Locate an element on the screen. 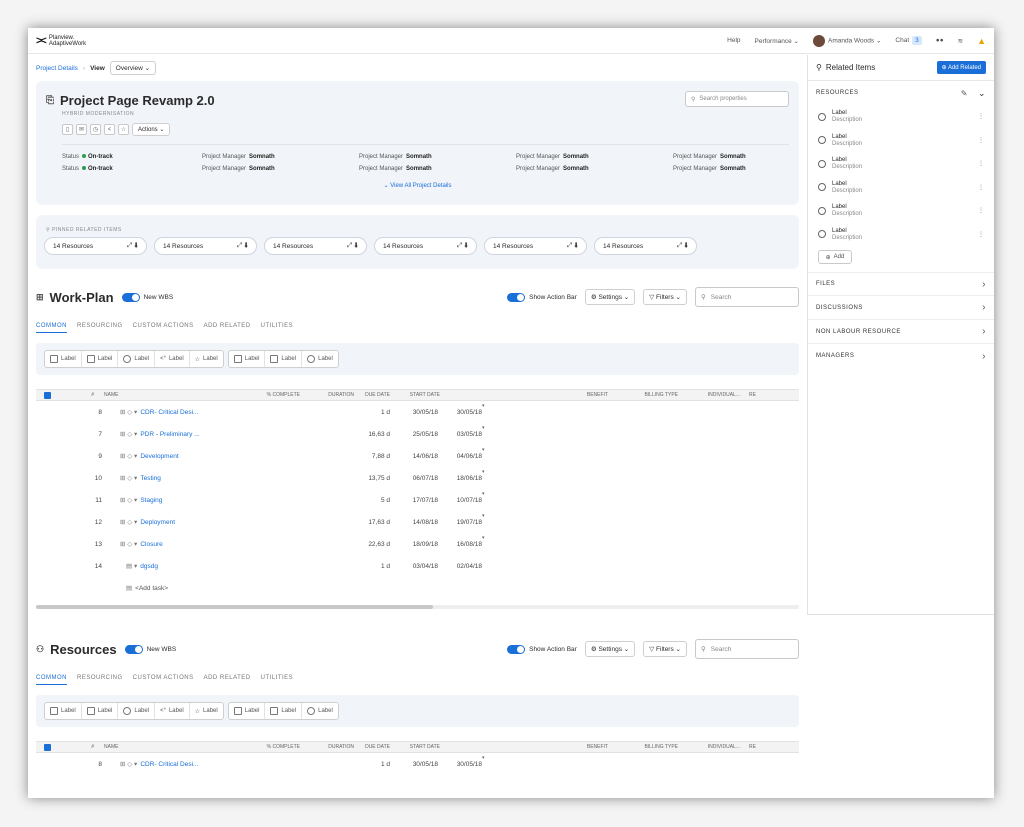  discussions-section: DISCUSSIONS › is located at coordinates (901, 308).